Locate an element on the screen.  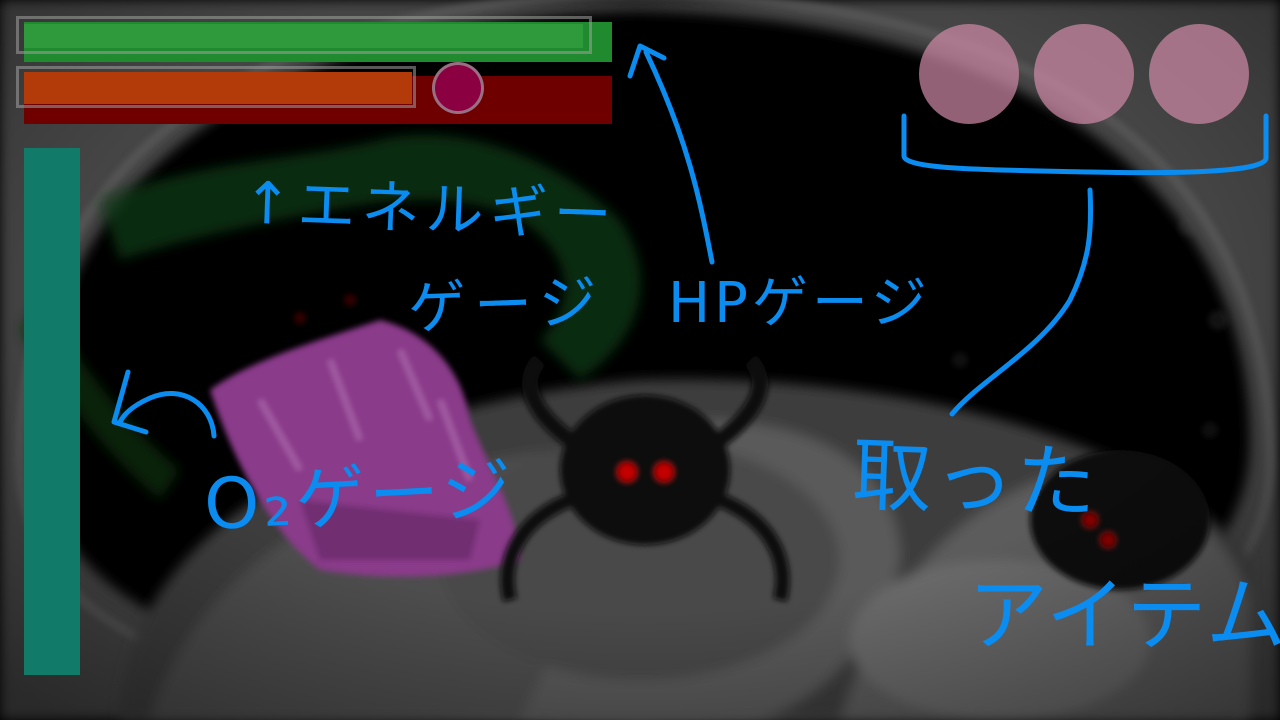
annotation-item-line1: 取った is located at coordinates (975, 479).